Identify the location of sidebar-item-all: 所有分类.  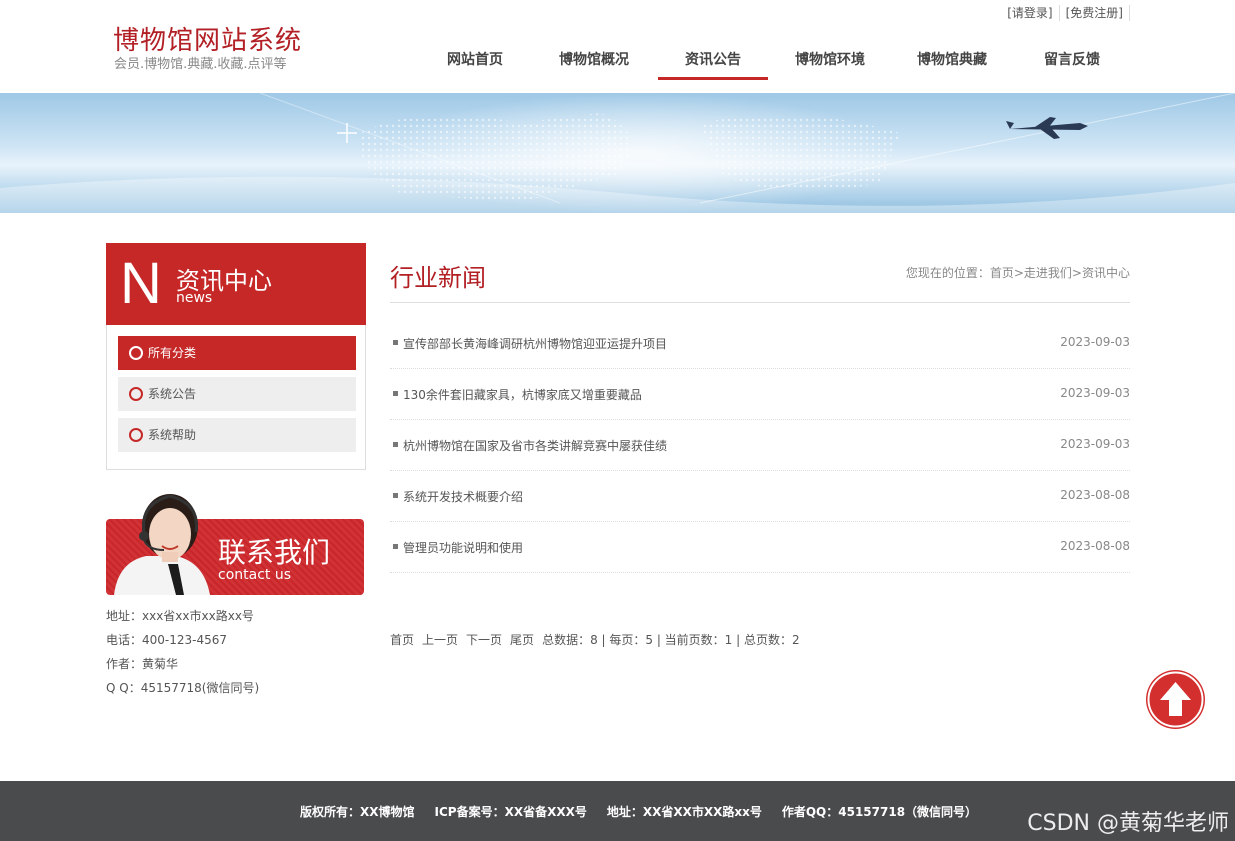
(237, 353).